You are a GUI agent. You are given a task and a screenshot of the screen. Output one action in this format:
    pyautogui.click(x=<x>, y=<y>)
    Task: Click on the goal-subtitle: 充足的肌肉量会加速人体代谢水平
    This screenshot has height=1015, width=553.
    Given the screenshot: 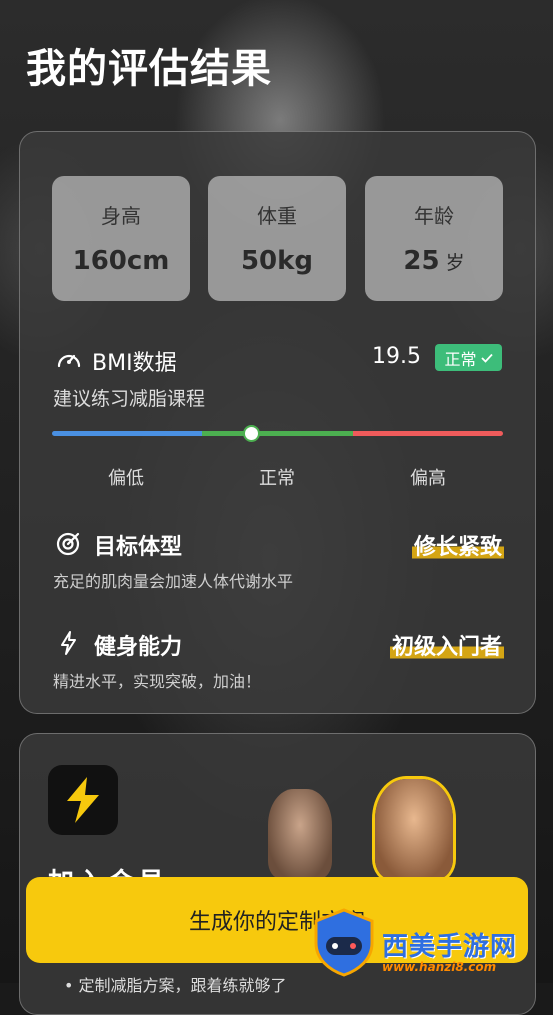 What is the action you would take?
    pyautogui.click(x=173, y=581)
    